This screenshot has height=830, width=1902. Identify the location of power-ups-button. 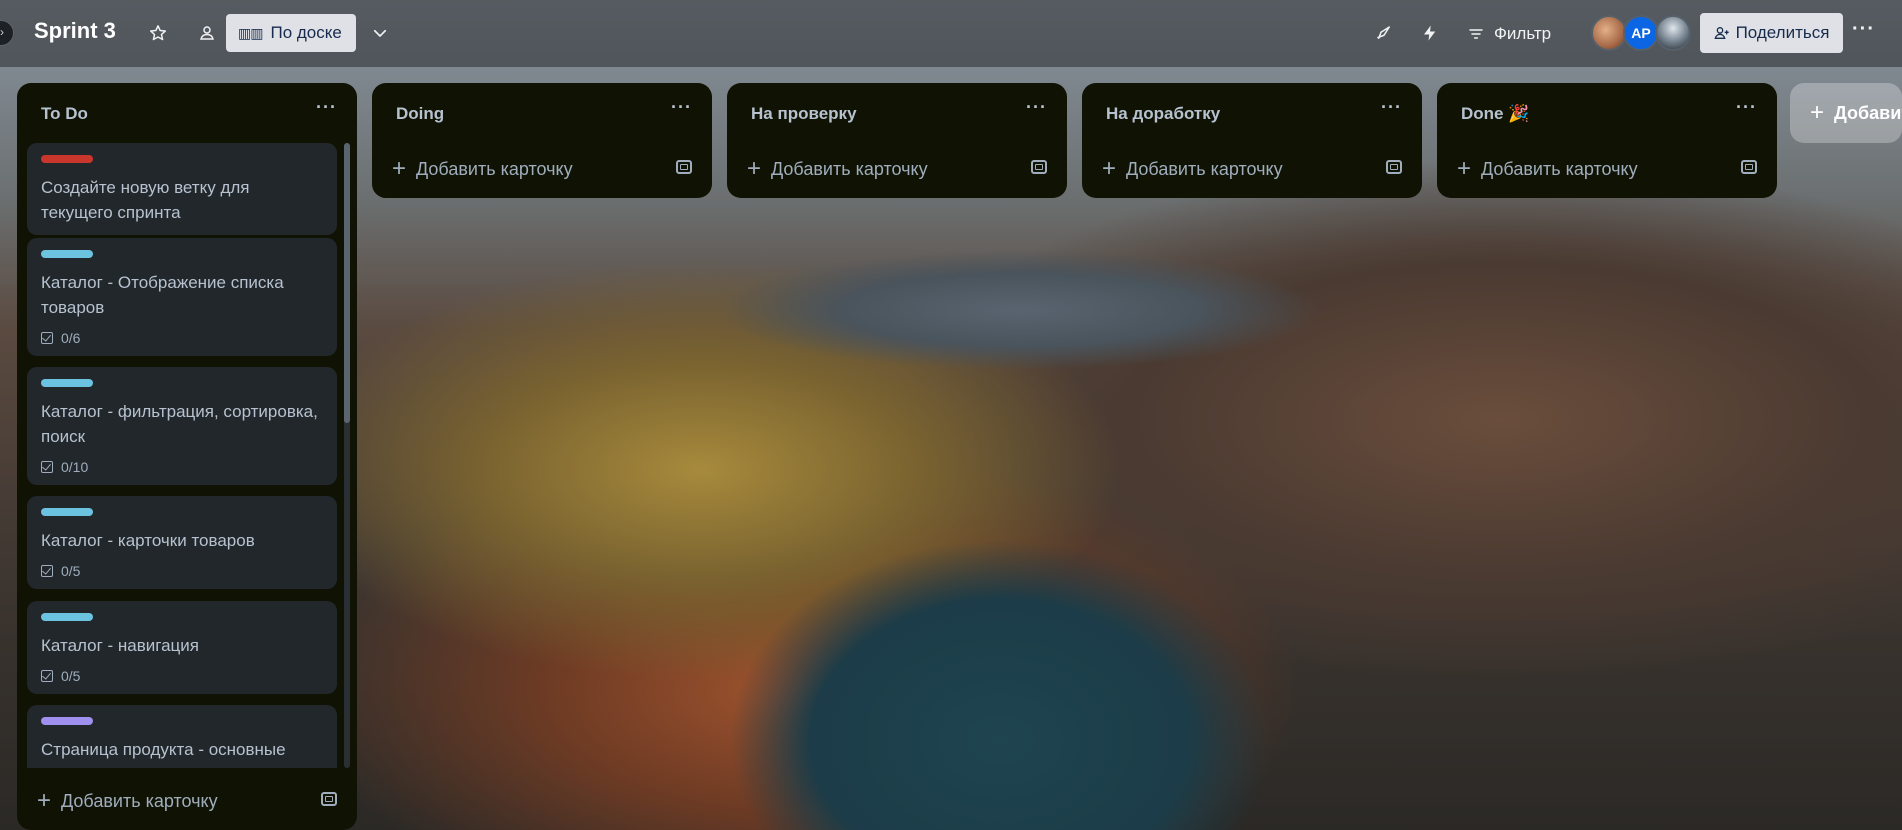
(1384, 33).